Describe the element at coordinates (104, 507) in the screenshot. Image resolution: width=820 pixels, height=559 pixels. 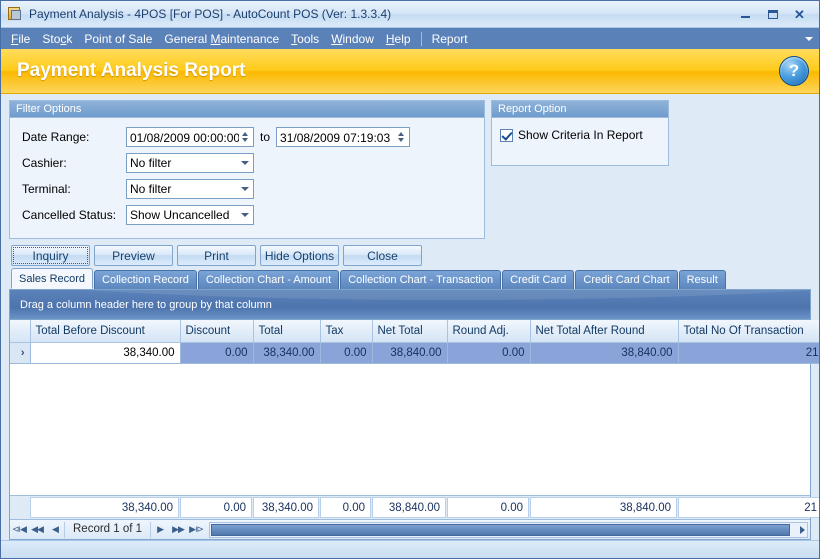
I see `summary-cell: 38,340.00` at that location.